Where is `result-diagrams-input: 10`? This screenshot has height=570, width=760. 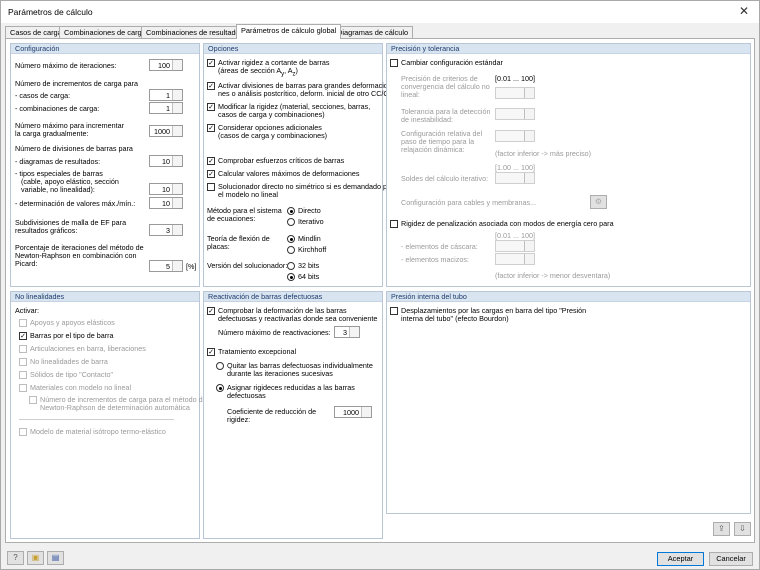
result-diagrams-input: 10 is located at coordinates (166, 161).